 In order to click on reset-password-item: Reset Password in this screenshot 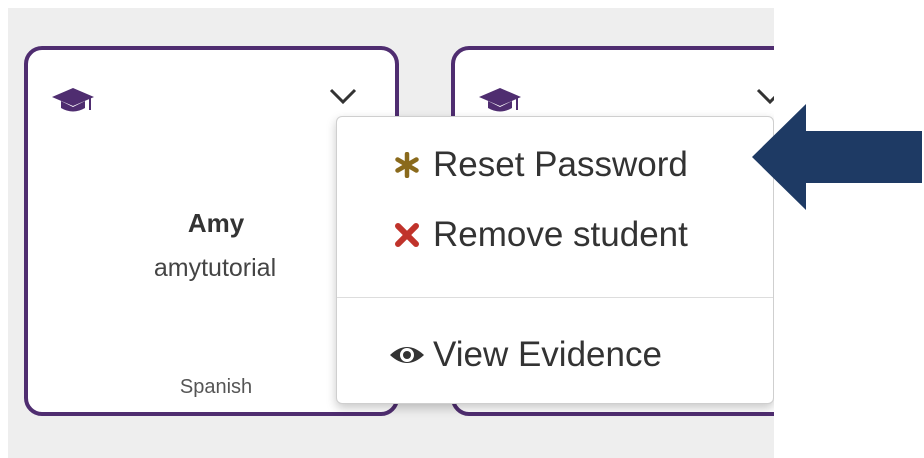, I will do `click(537, 165)`.